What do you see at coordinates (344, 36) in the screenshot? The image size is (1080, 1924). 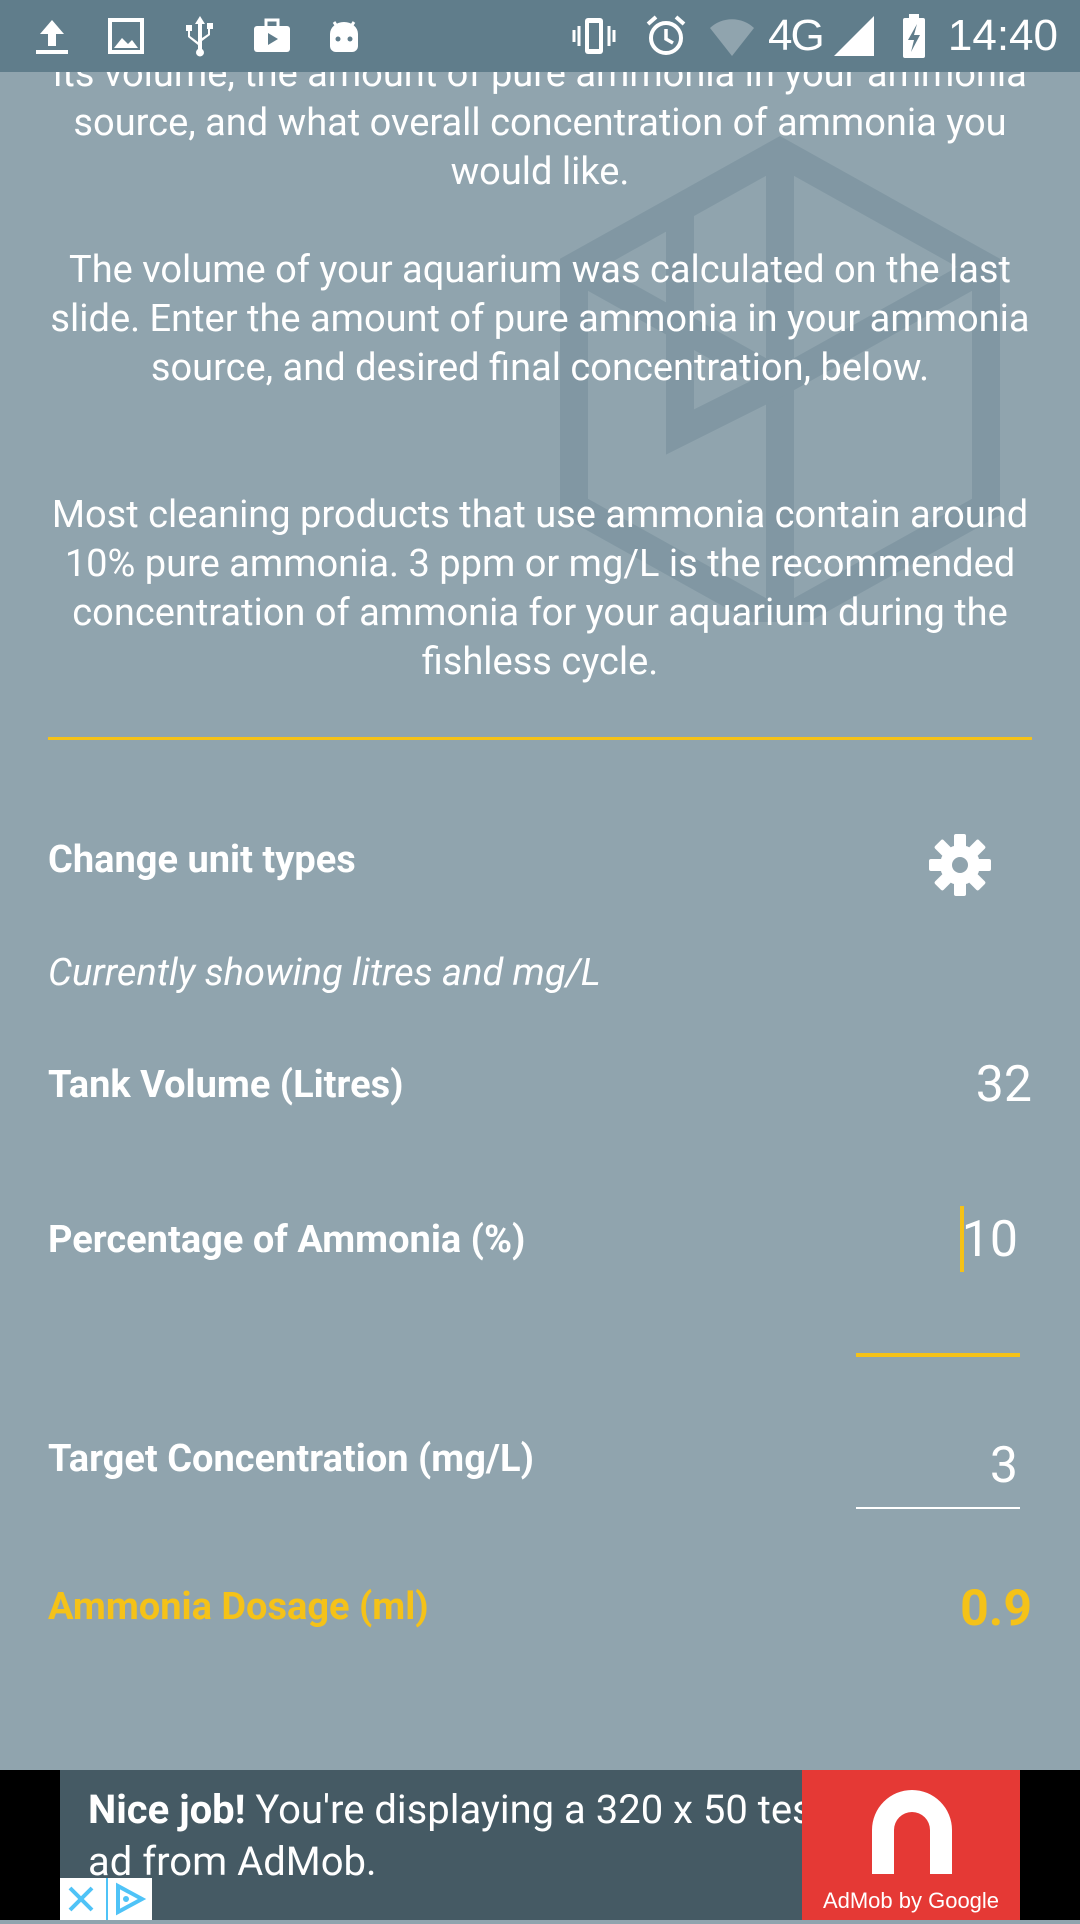 I see `android-icon` at bounding box center [344, 36].